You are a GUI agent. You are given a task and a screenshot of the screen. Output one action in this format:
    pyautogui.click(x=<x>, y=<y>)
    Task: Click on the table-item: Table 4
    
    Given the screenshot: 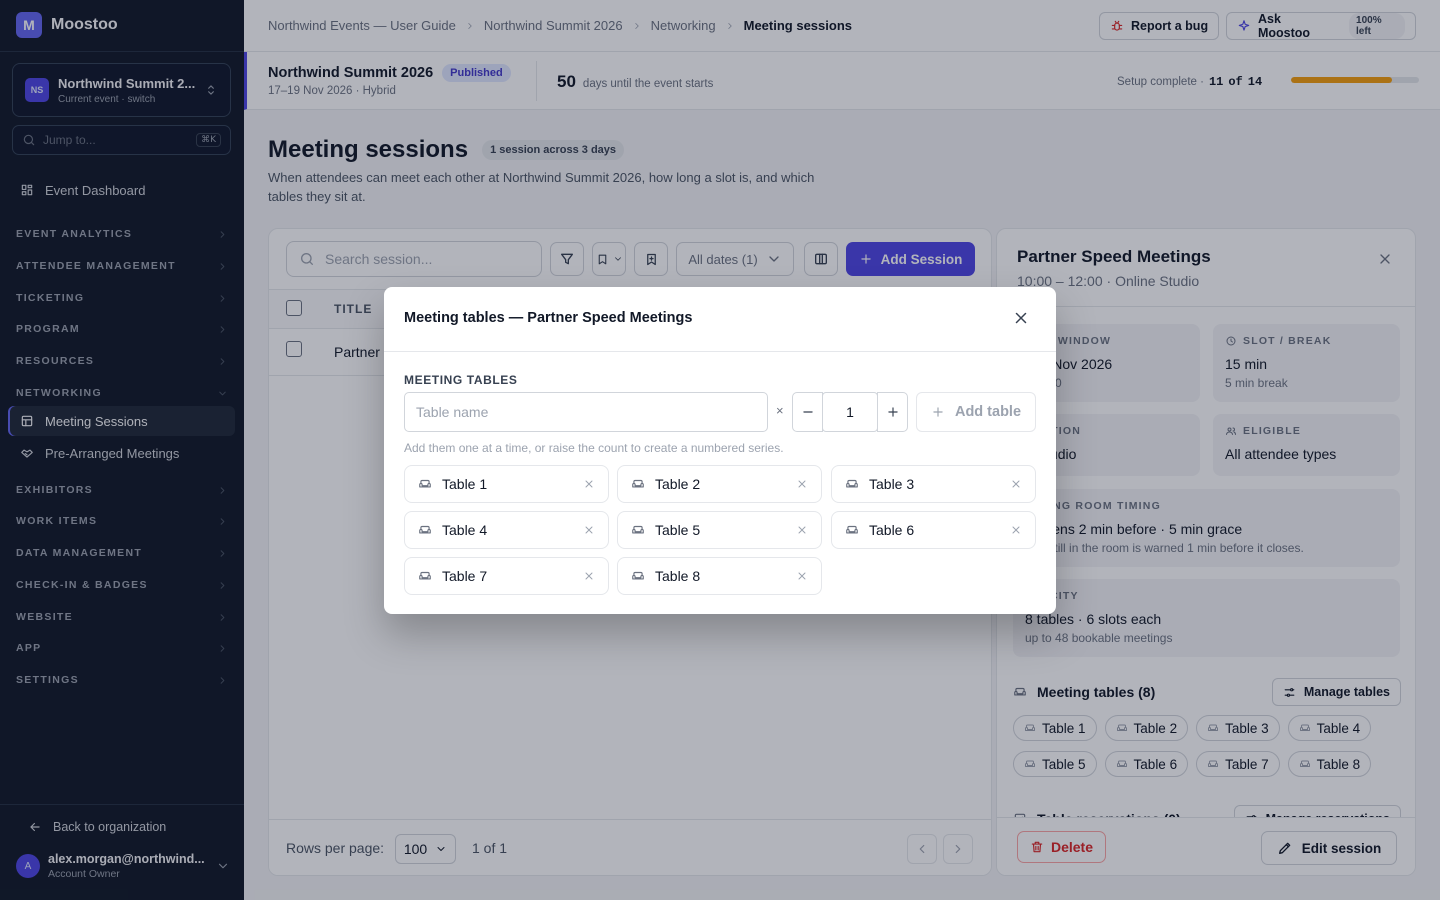 What is the action you would take?
    pyautogui.click(x=506, y=530)
    